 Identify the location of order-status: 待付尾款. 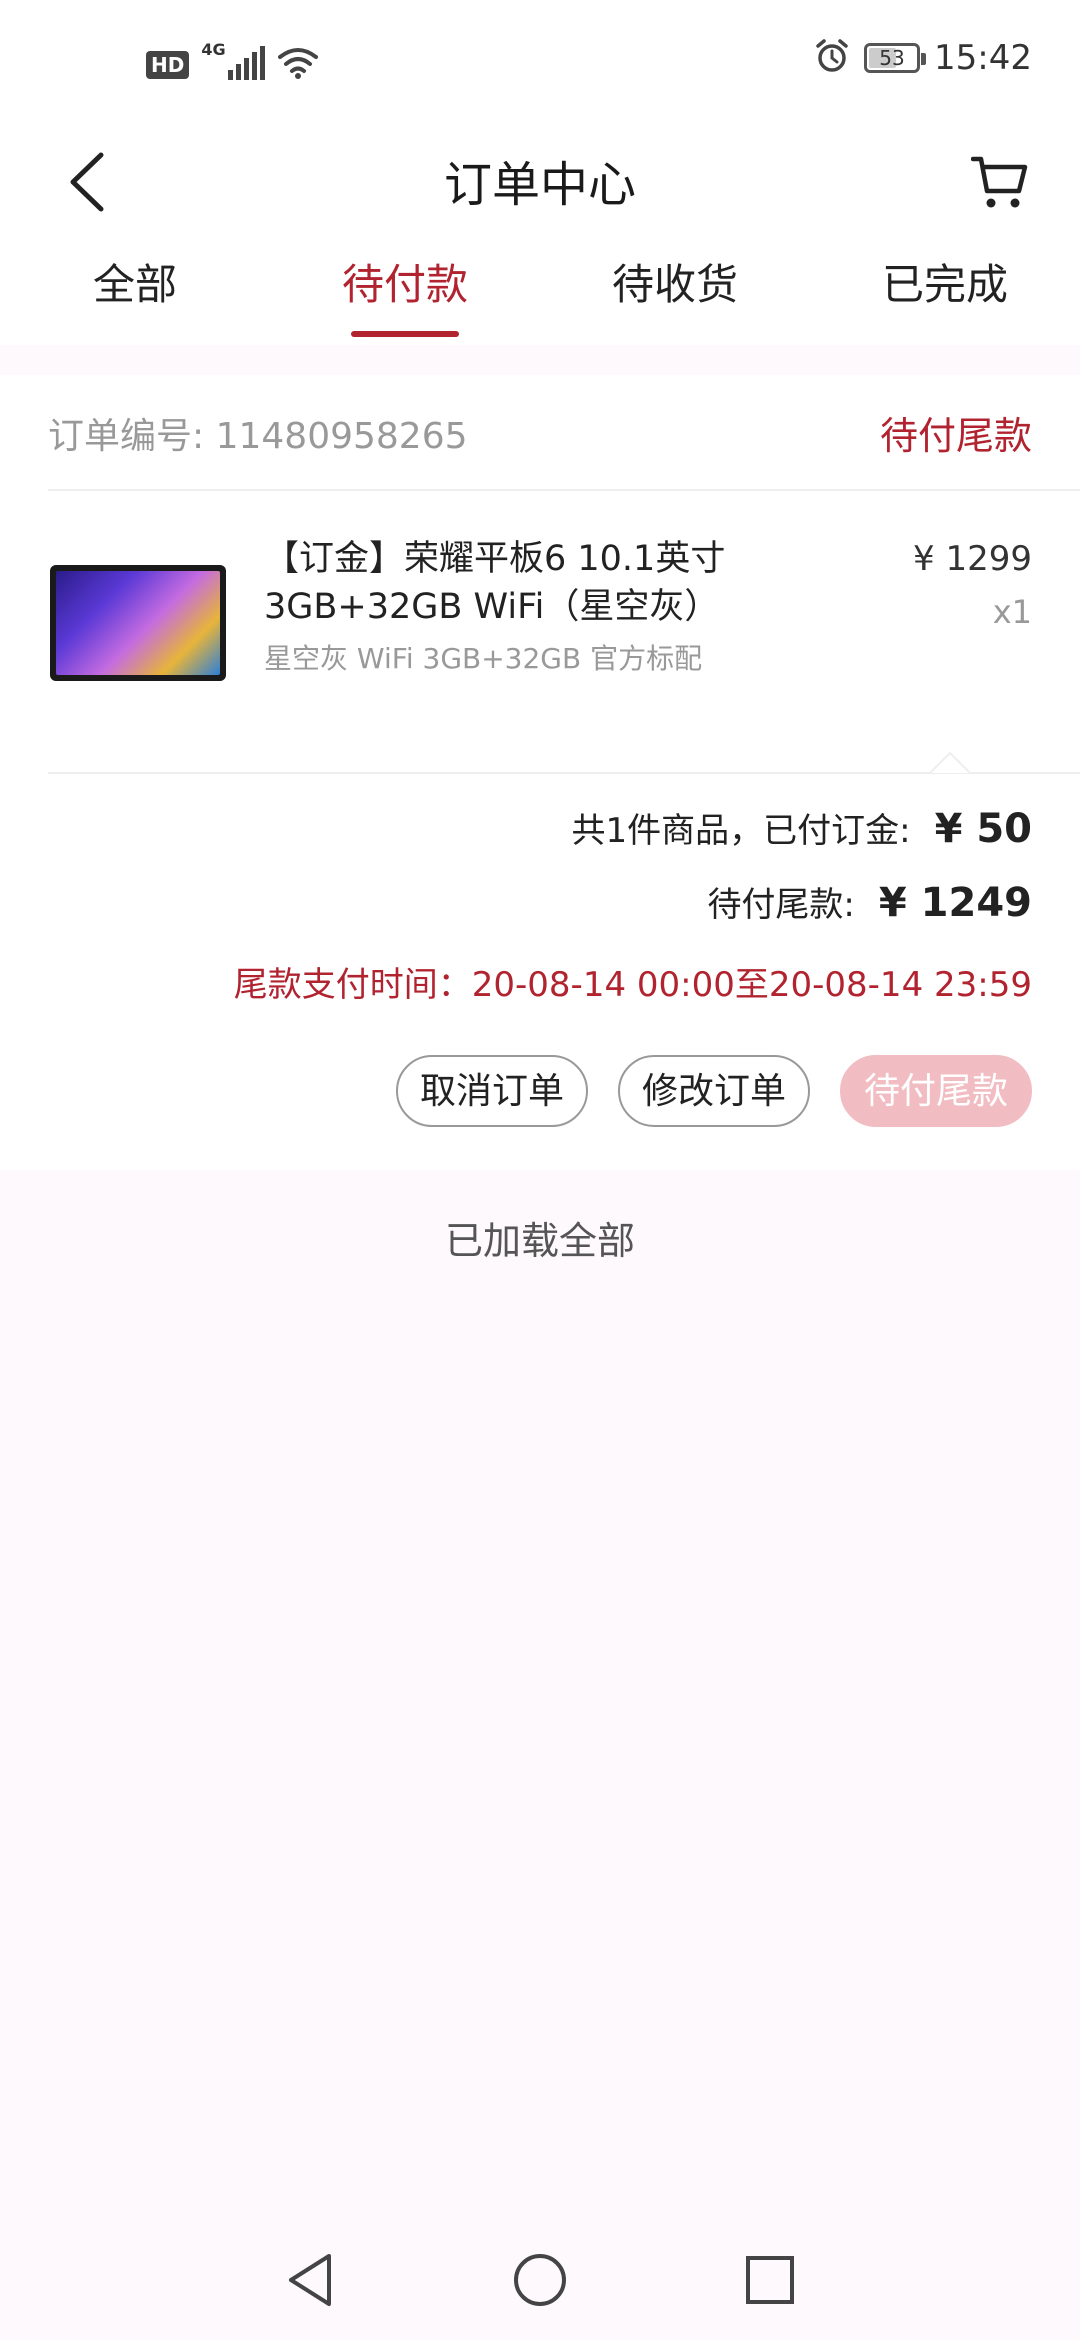
(955, 436).